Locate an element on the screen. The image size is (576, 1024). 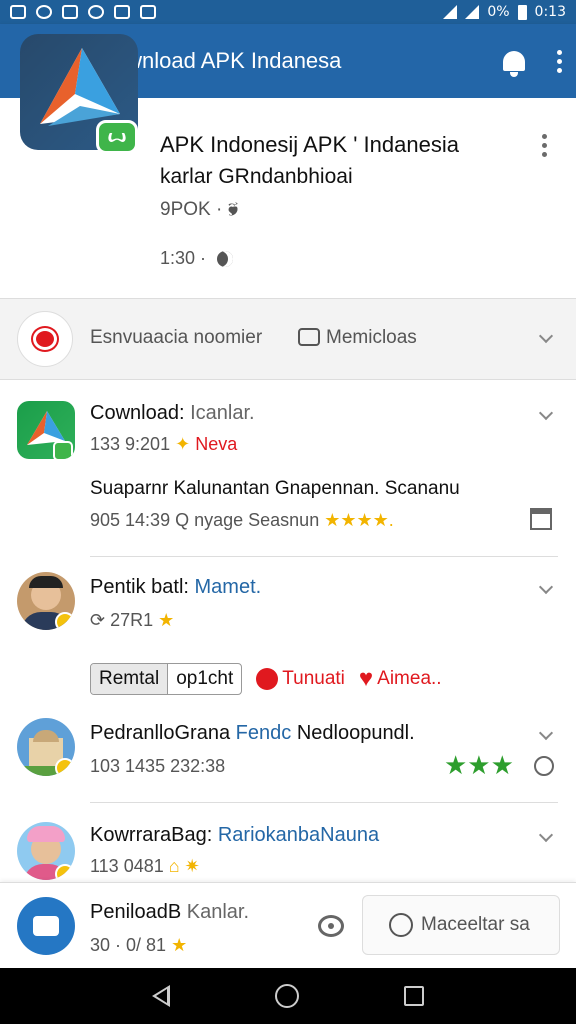
item-title: Cownload: Icanlar. is located at coordinates (172, 413).